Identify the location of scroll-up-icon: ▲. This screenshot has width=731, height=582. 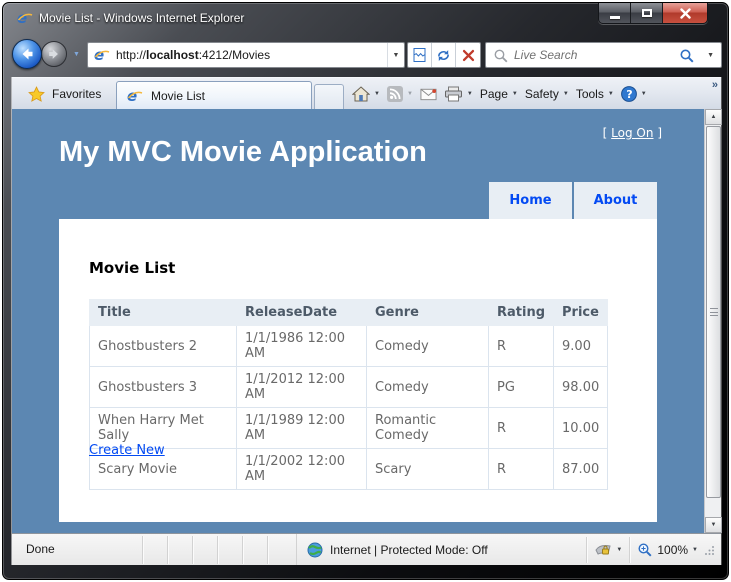
(713, 117).